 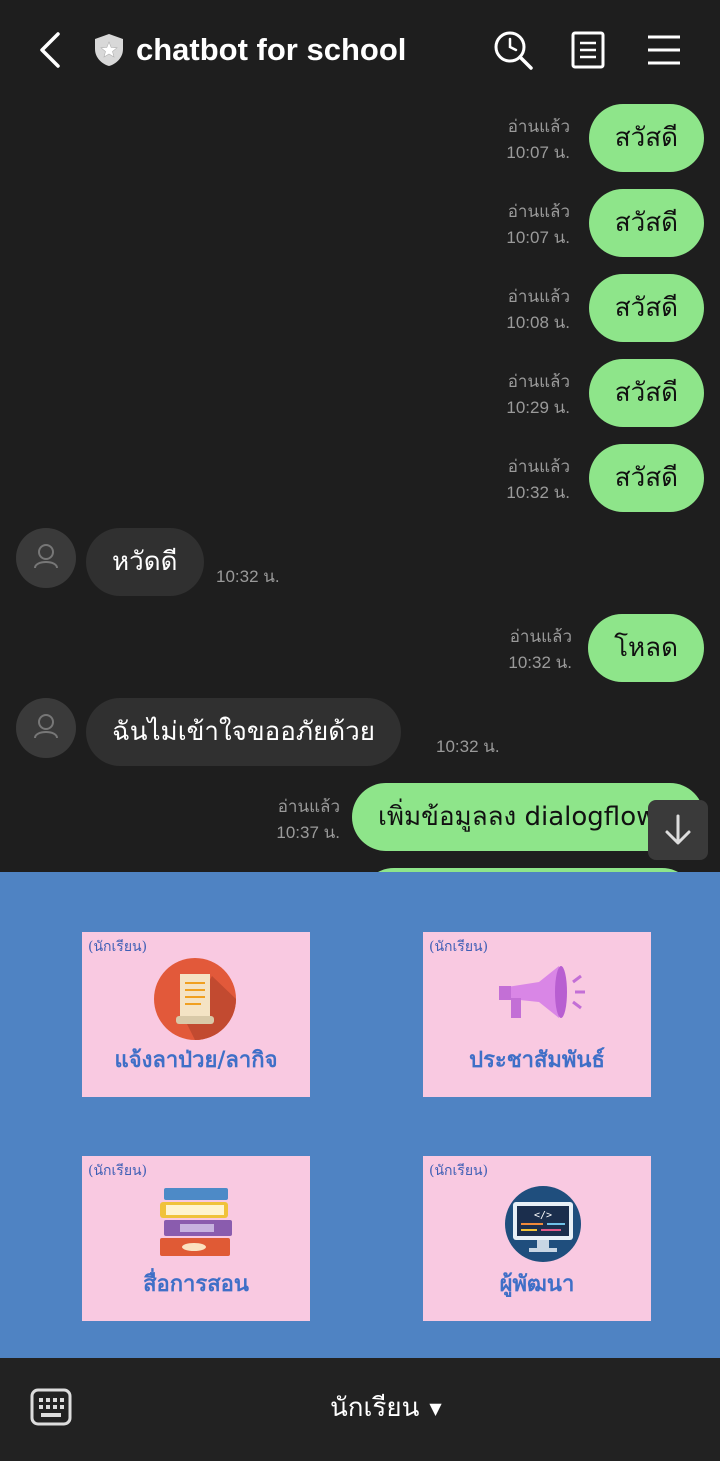 What do you see at coordinates (196, 1222) in the screenshot?
I see `books-icon` at bounding box center [196, 1222].